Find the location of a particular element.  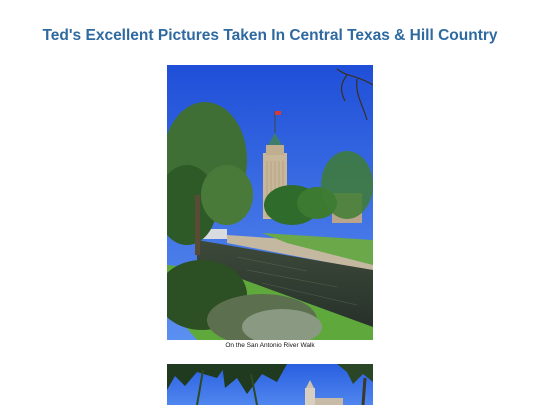

photo-palms is located at coordinates (270, 384).